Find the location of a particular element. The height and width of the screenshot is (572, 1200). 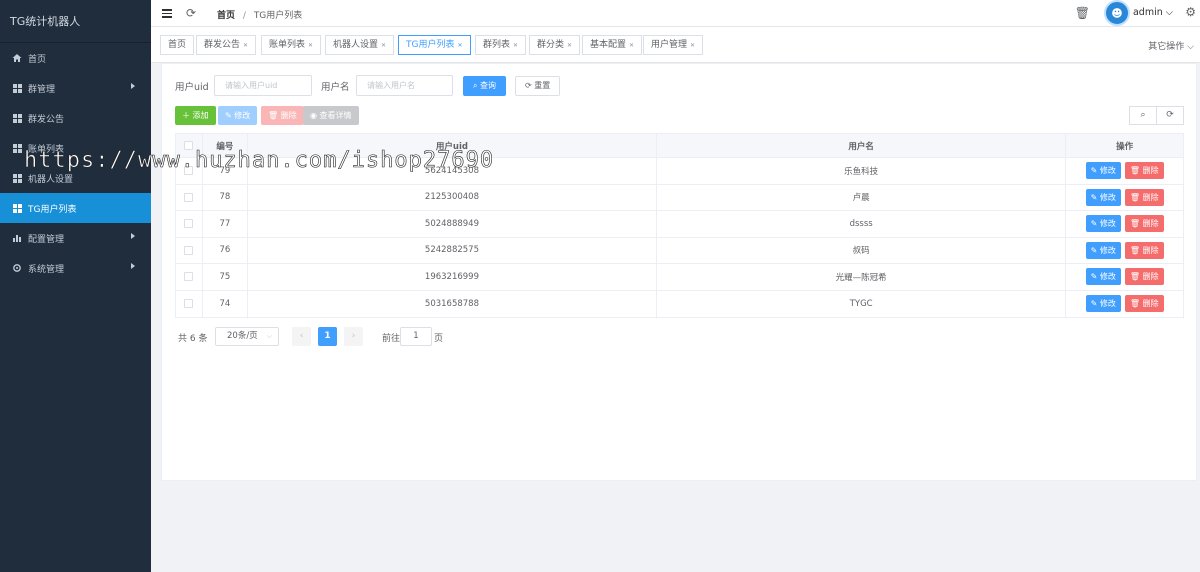

tag-6: 群分类 ✕ is located at coordinates (555, 45).